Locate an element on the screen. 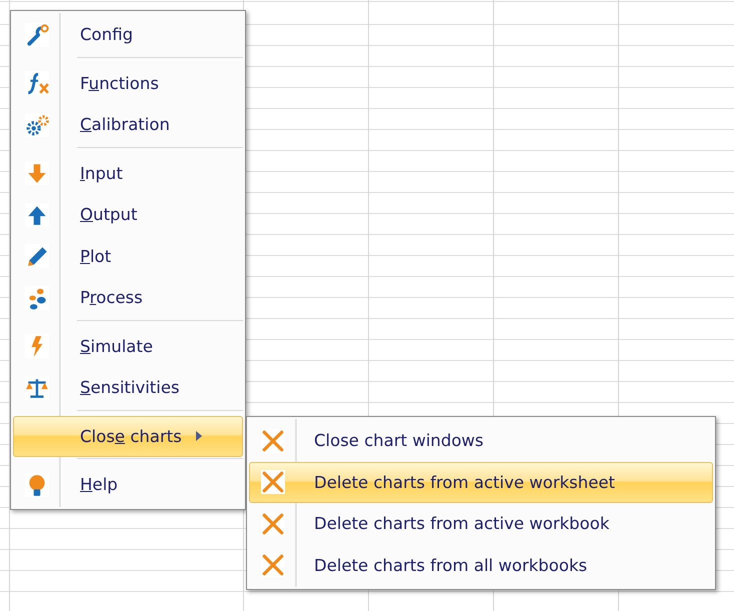  menu-item: Output is located at coordinates (128, 215).